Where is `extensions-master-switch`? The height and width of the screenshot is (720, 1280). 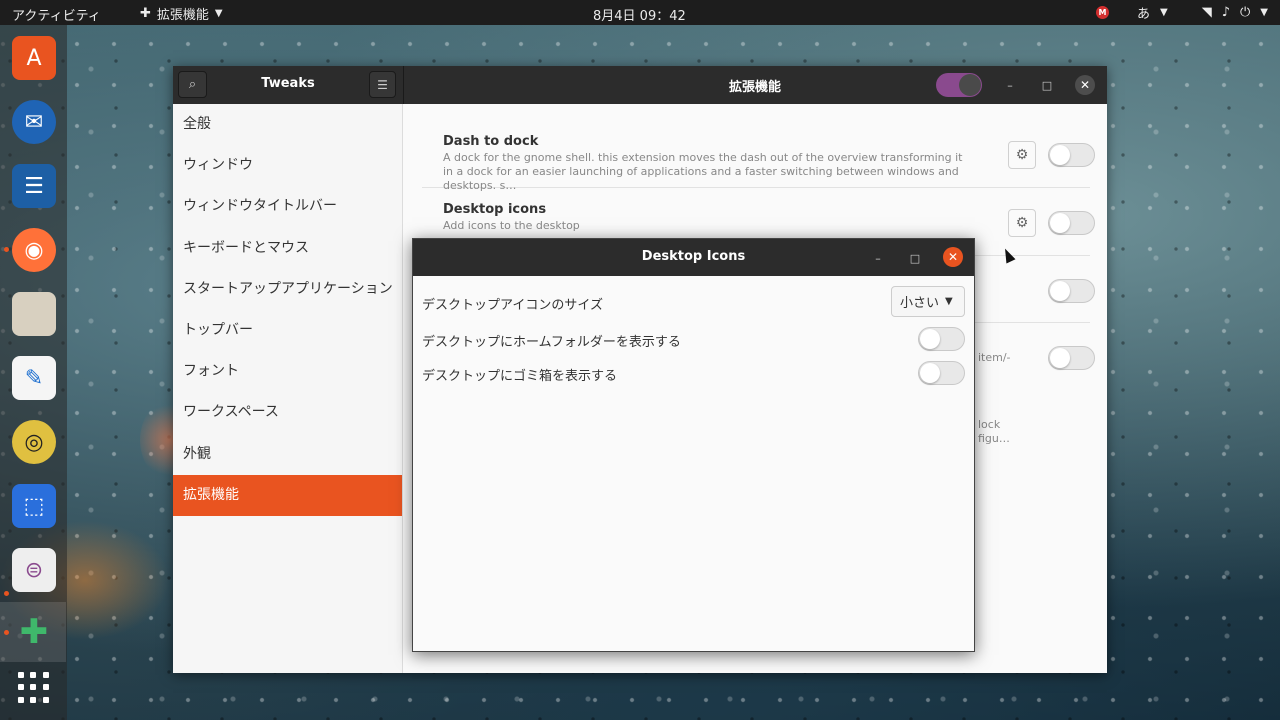
extensions-master-switch is located at coordinates (959, 85).